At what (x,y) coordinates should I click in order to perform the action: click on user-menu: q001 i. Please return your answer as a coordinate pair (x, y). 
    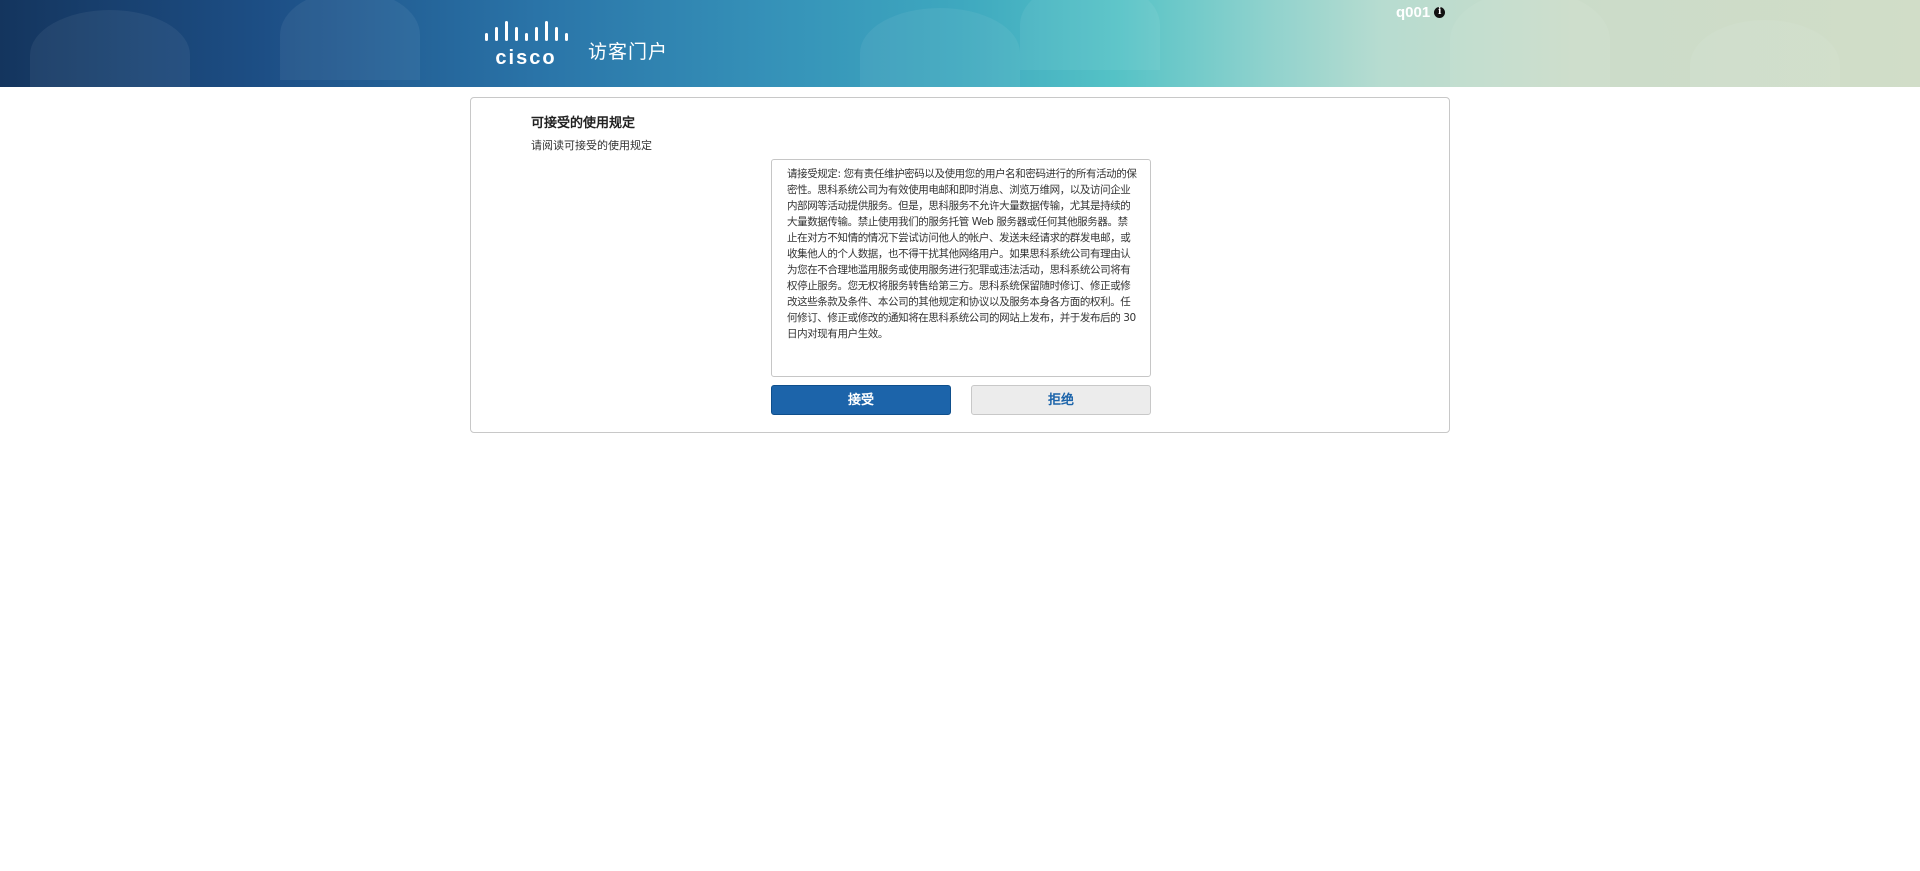
    Looking at the image, I should click on (1421, 12).